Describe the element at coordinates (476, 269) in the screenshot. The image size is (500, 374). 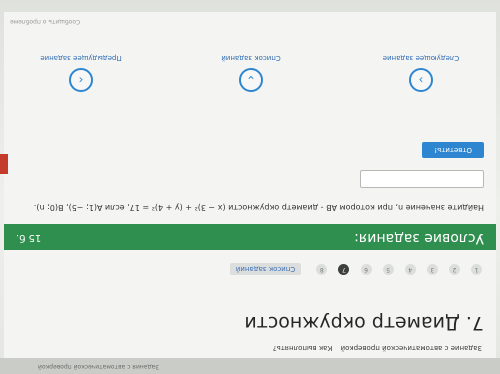
I see `page-1: 1` at that location.